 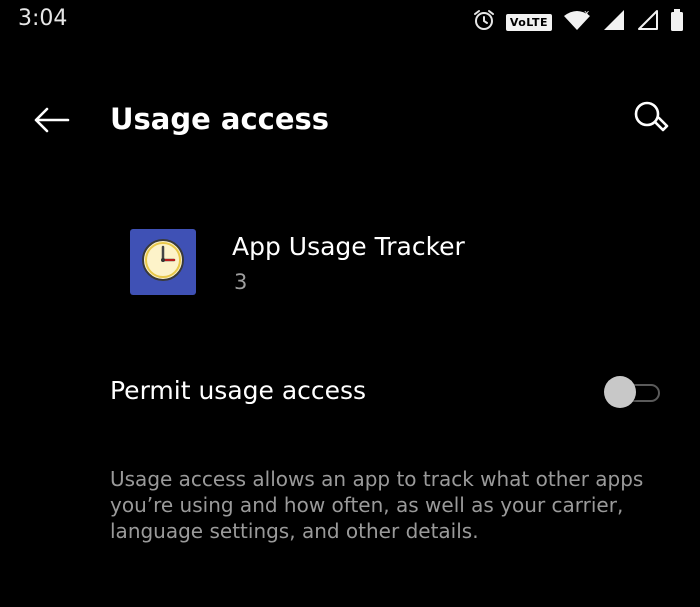 I want to click on wifi-icon: x, so click(x=577, y=22).